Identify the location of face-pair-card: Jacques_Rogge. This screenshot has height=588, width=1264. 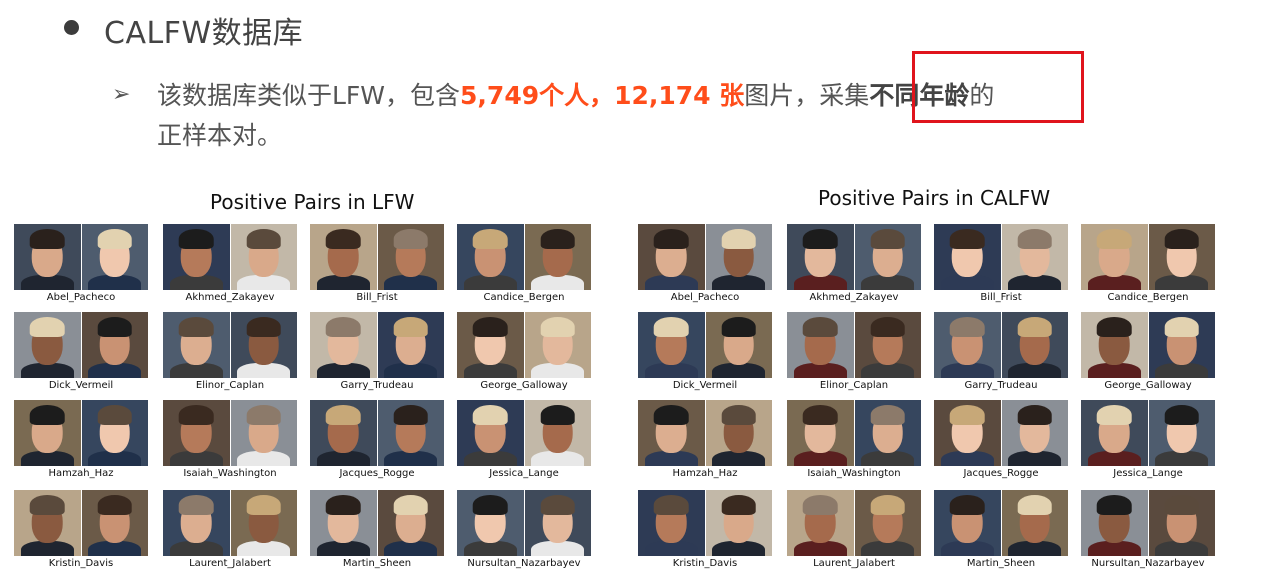
(377, 442).